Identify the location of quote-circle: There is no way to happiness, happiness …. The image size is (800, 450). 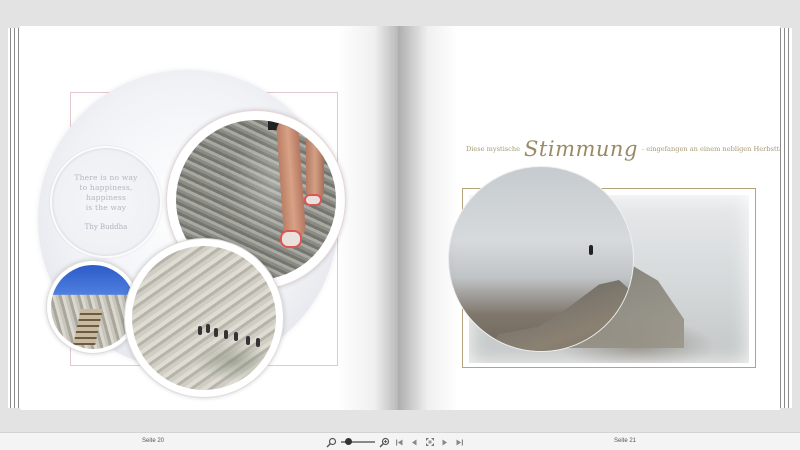
(106, 202).